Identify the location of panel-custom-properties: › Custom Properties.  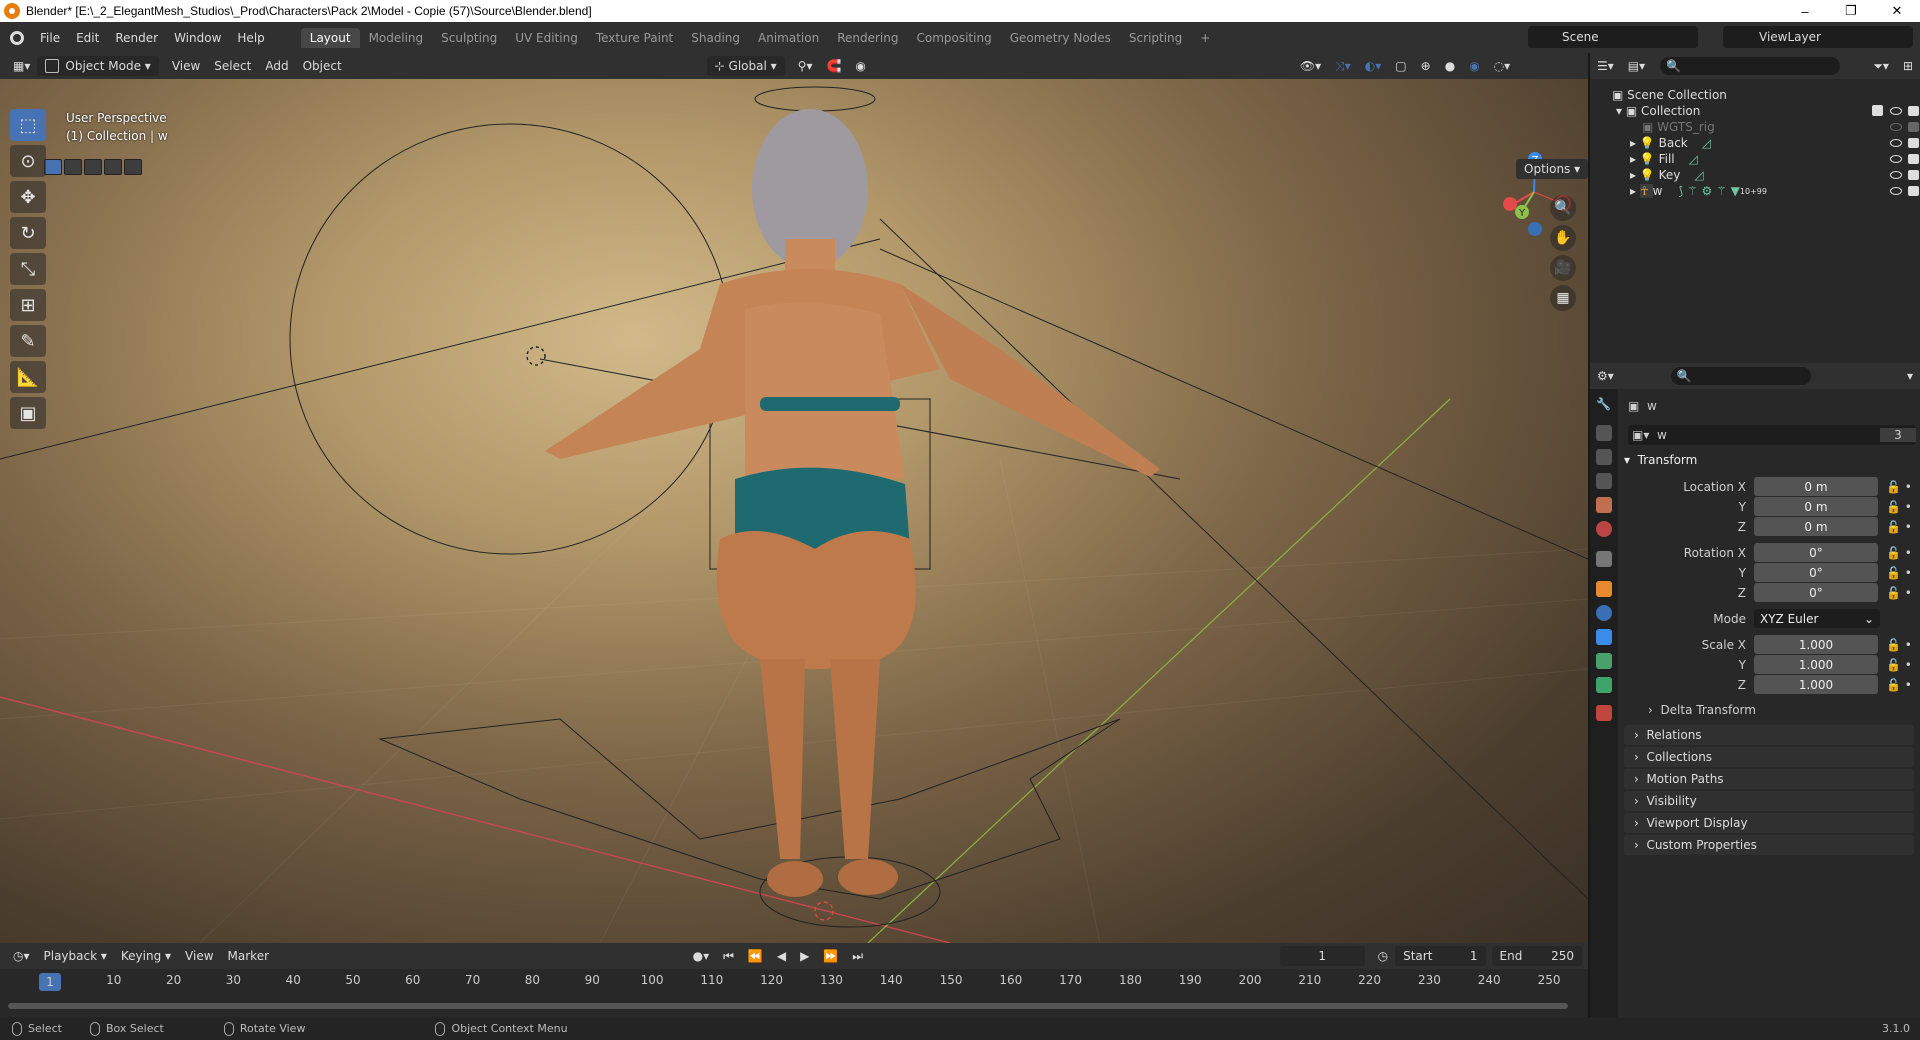
(1769, 845).